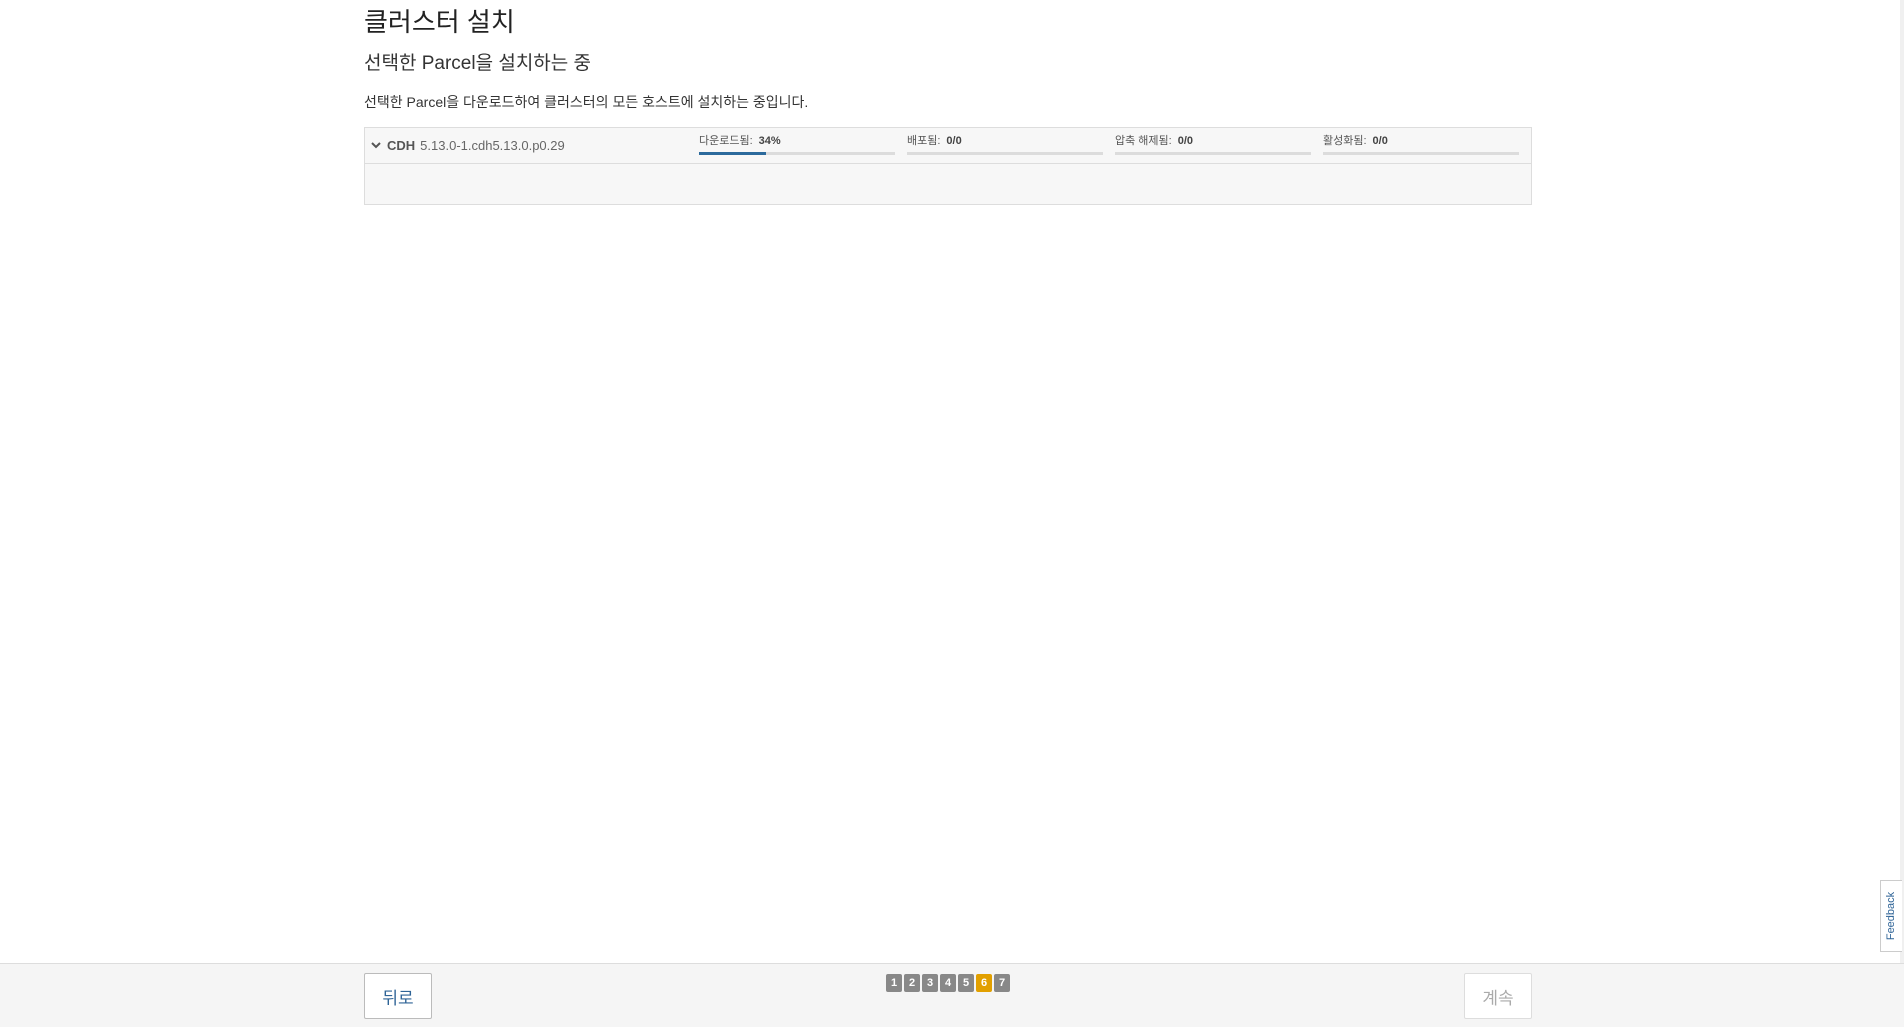 This screenshot has width=1904, height=1027. Describe the element at coordinates (1498, 996) in the screenshot. I see `continue-button: 계속` at that location.